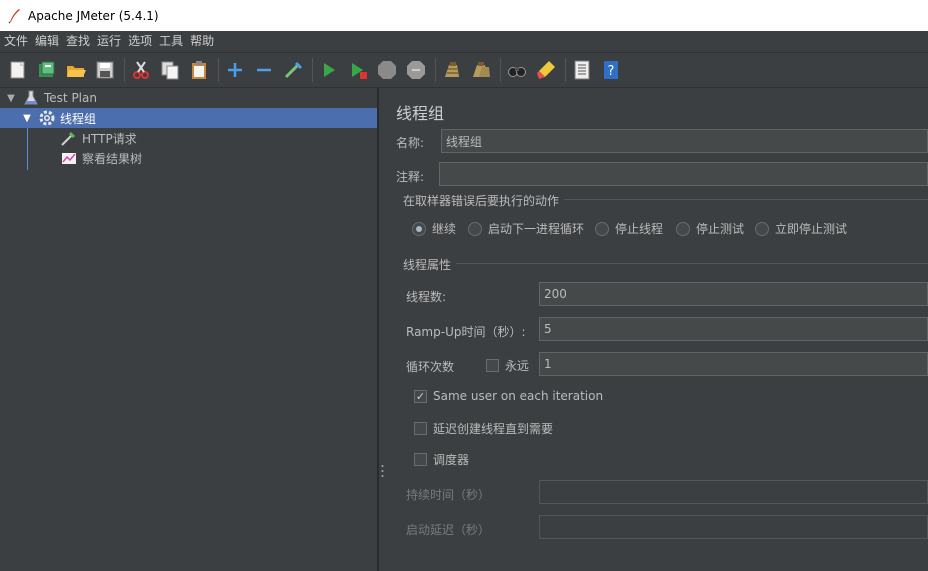 The width and height of the screenshot is (928, 571). Describe the element at coordinates (448, 530) in the screenshot. I see `startup-delay-label: 启动延迟（秒）` at that location.